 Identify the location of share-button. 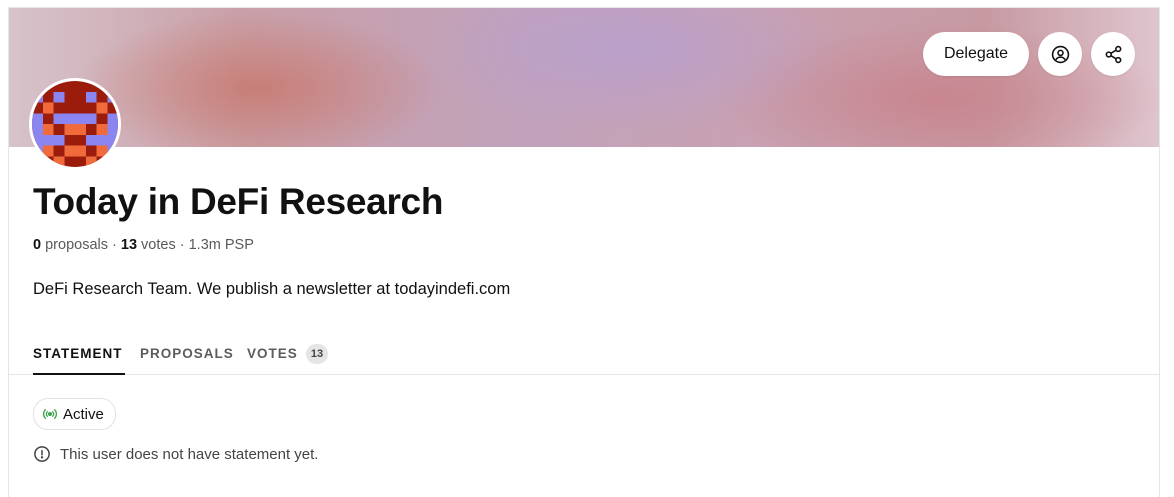
(1113, 54).